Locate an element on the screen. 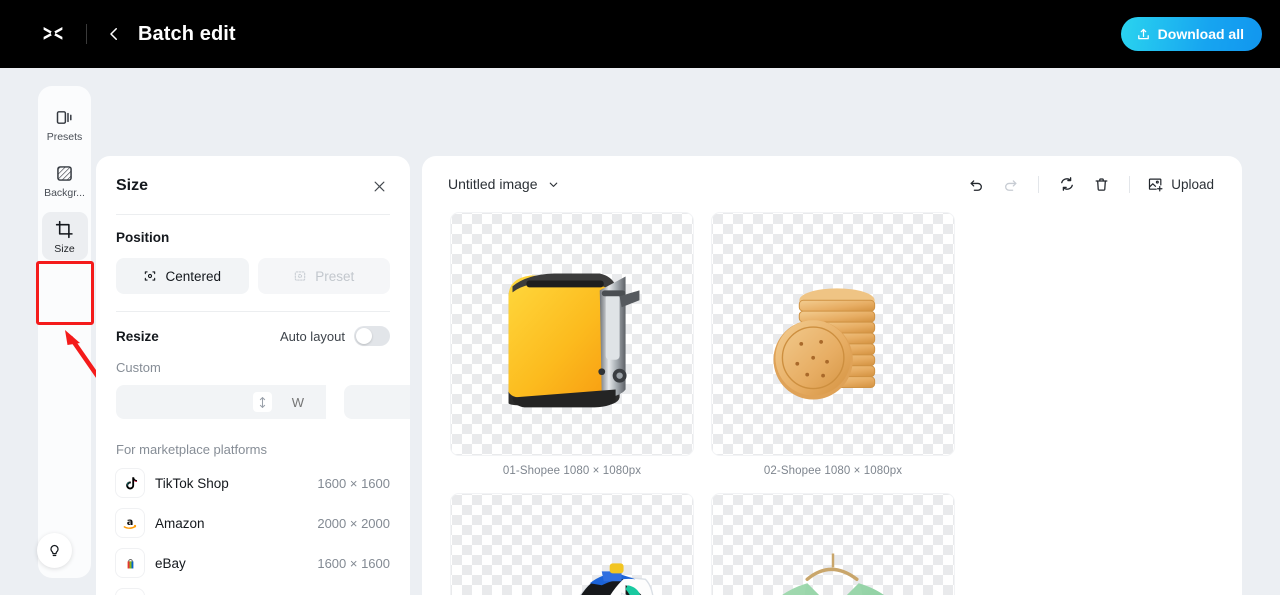 Image resolution: width=1280 pixels, height=595 pixels. position-centered-label: Centered is located at coordinates (193, 276).